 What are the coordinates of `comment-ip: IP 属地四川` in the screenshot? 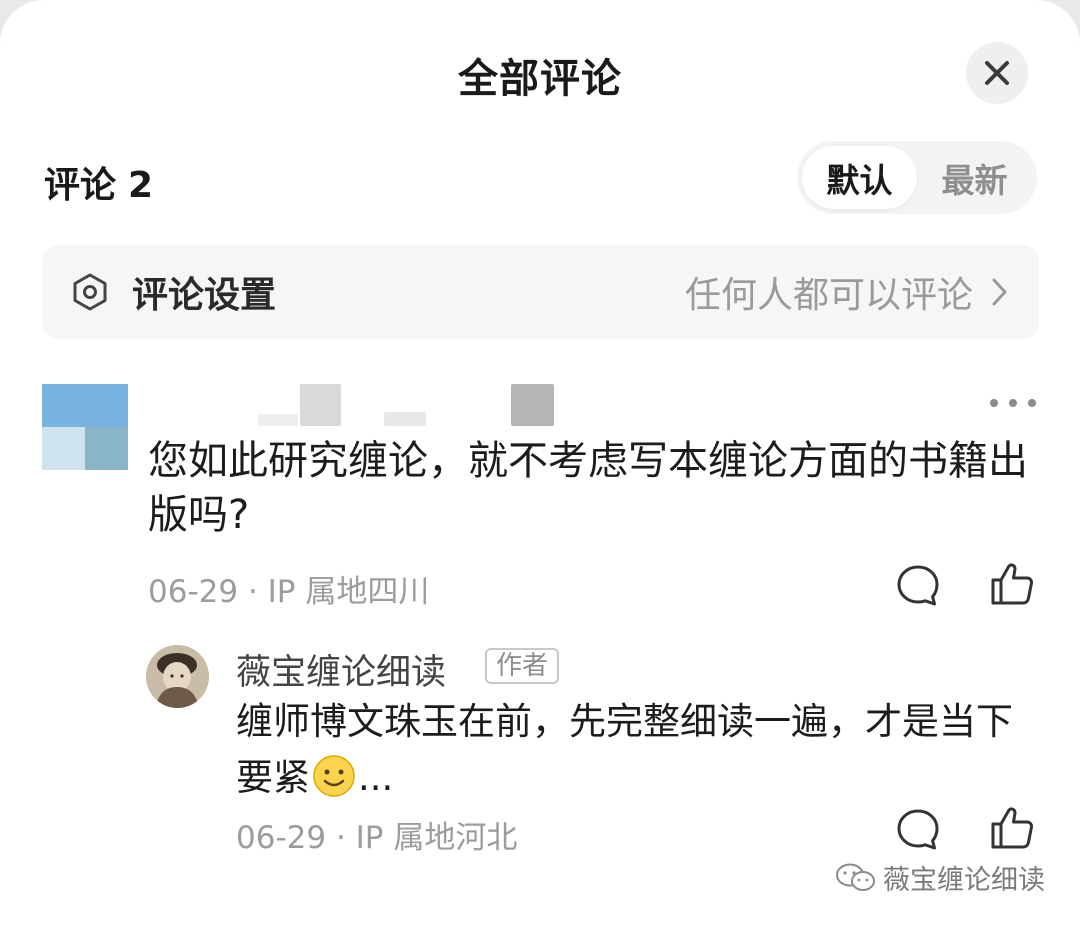 It's located at (348, 592).